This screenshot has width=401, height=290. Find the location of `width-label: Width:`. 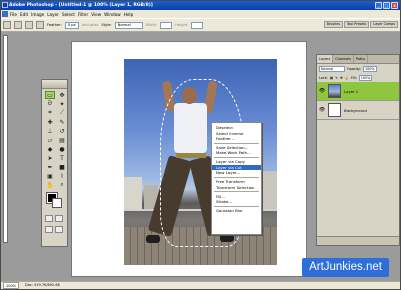

width-label: Width: is located at coordinates (151, 25).